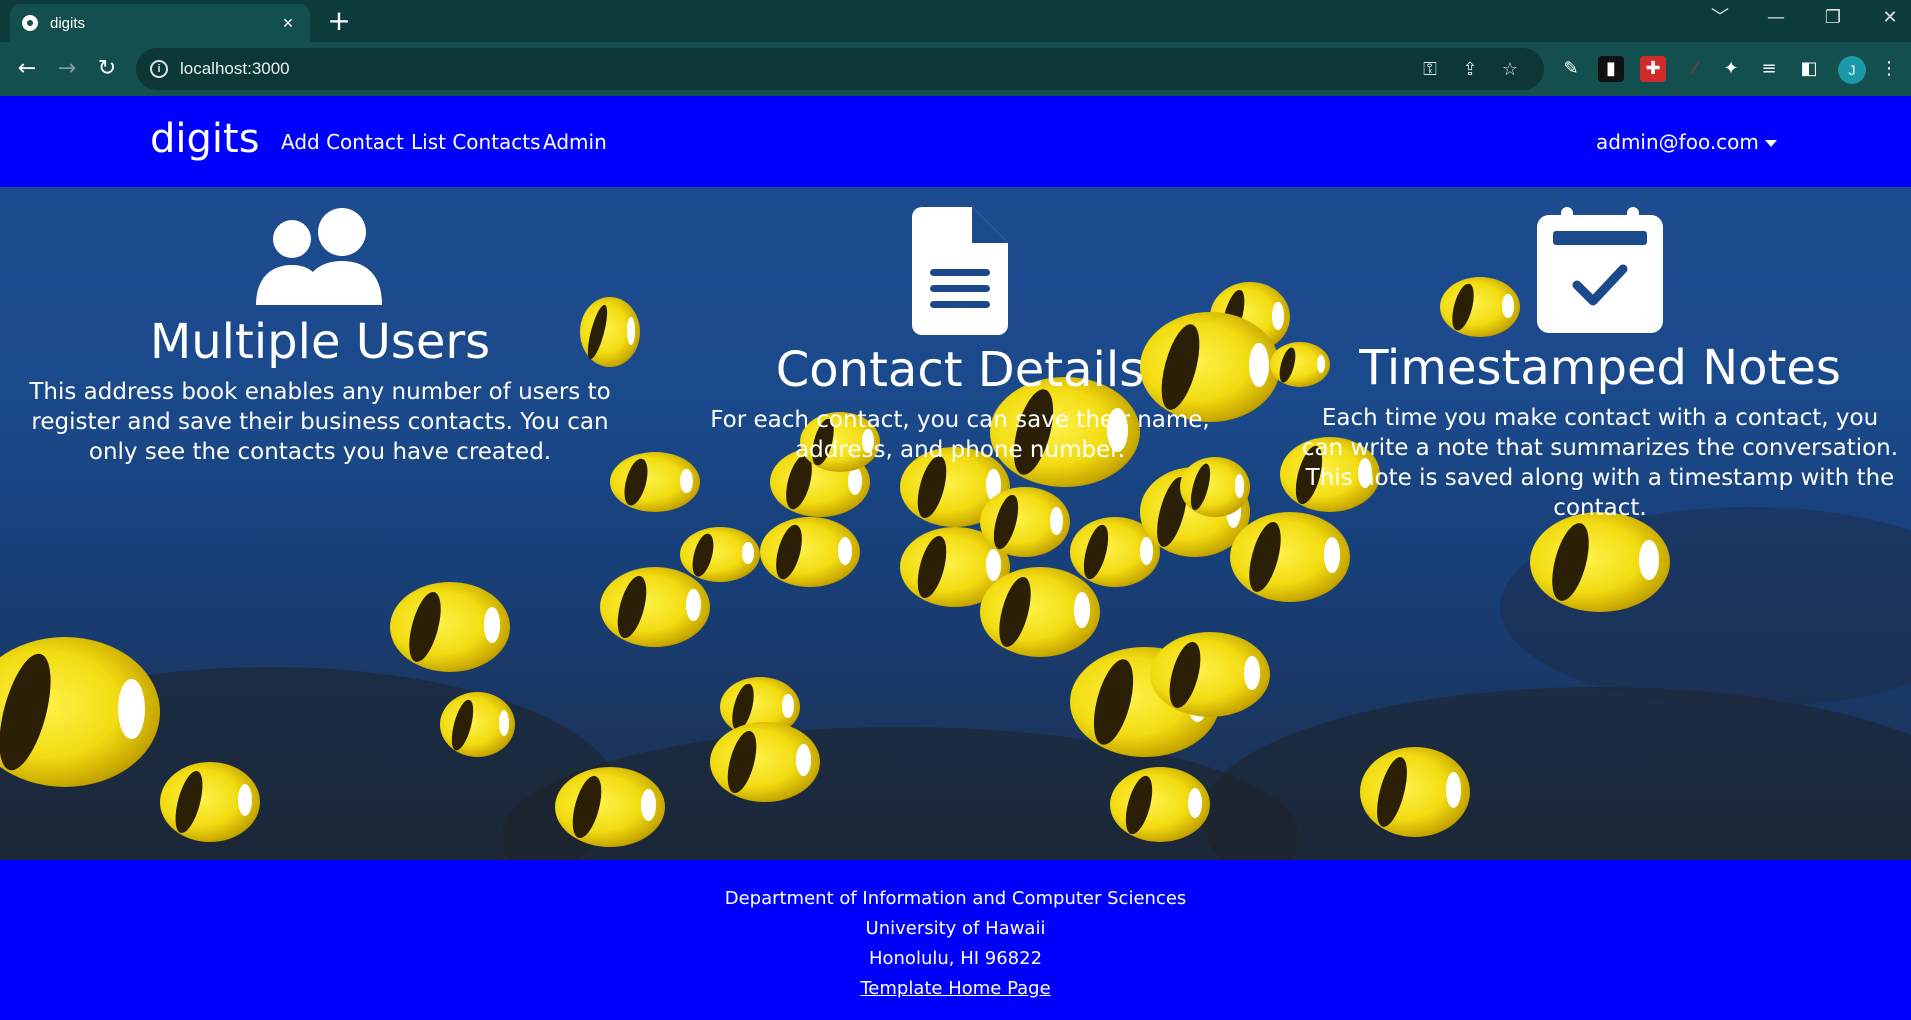 The width and height of the screenshot is (1911, 1020). Describe the element at coordinates (960, 271) in the screenshot. I see `file-lines-icon` at that location.